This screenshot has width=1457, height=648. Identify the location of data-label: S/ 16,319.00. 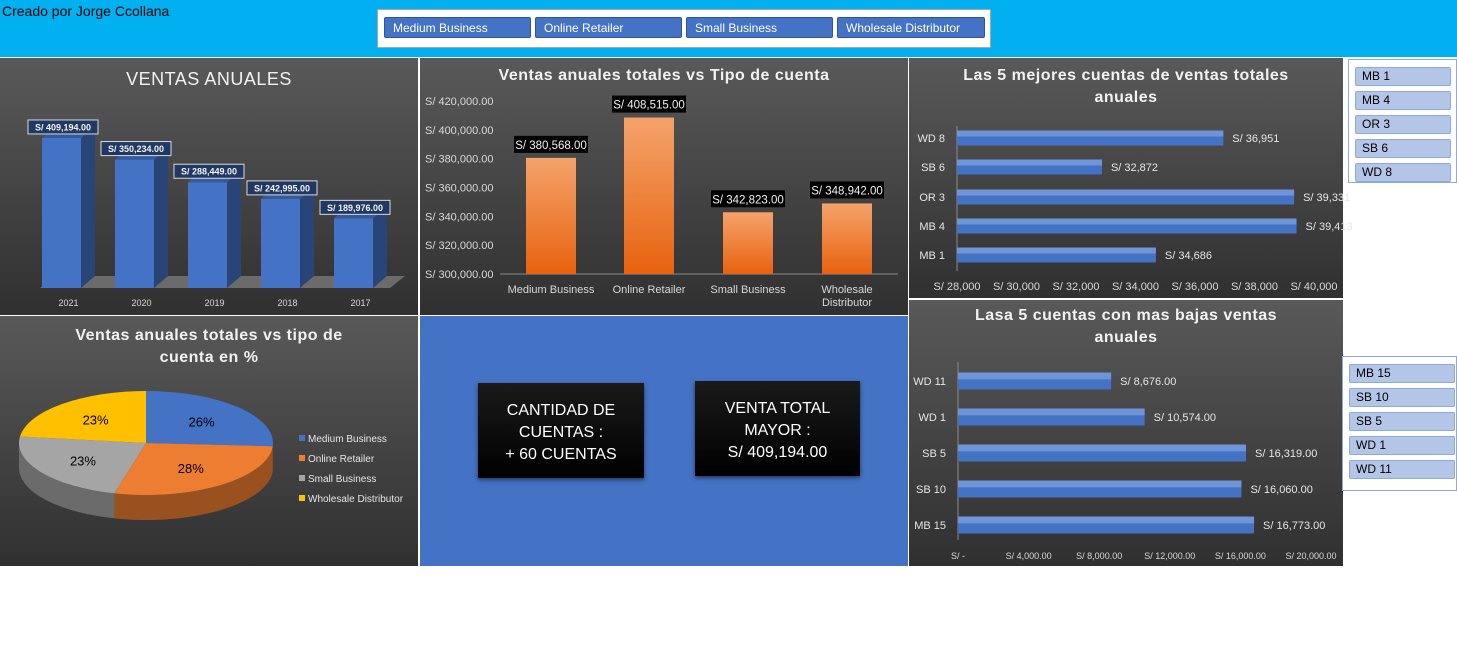
(1286, 454).